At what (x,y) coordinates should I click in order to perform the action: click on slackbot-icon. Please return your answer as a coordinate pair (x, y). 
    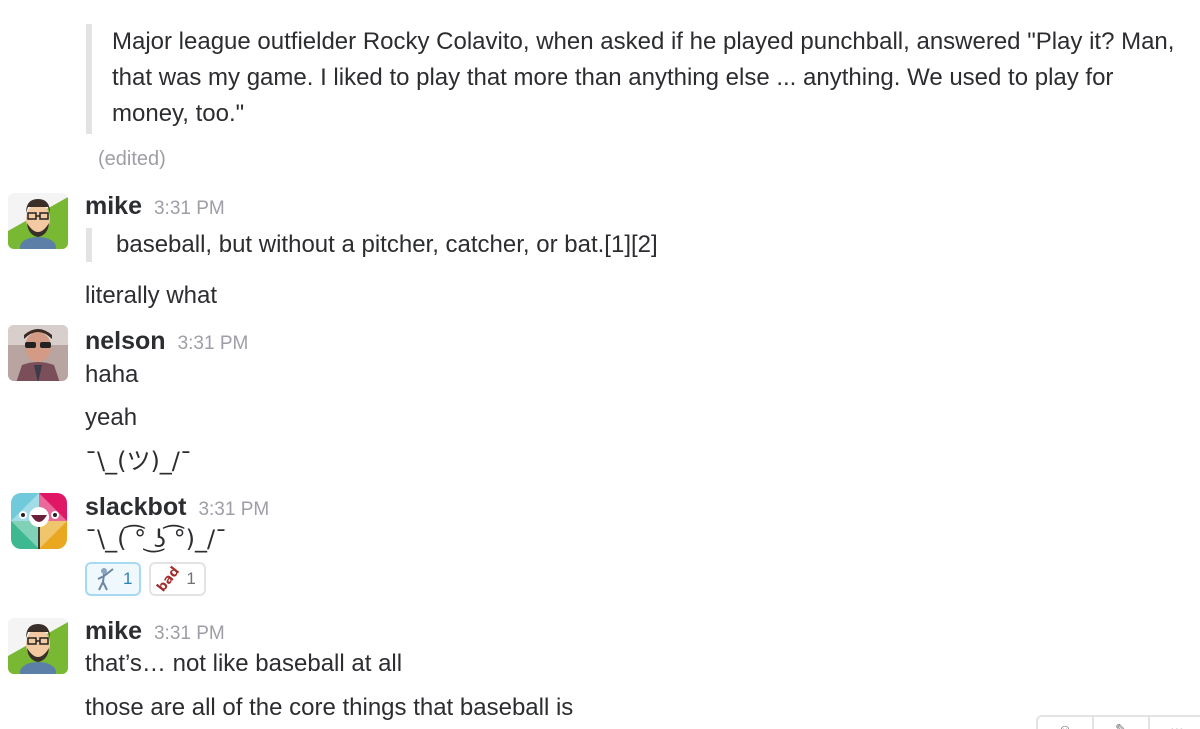
    Looking at the image, I should click on (39, 521).